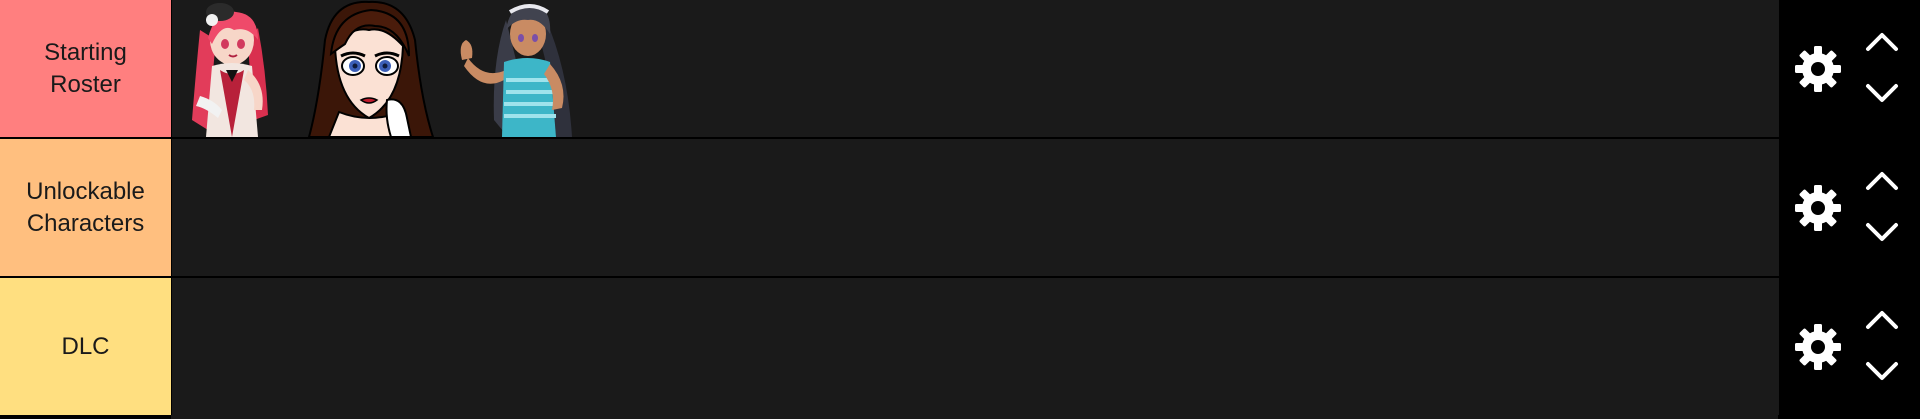 Image resolution: width=1920 pixels, height=419 pixels. I want to click on tier-label: DLC, so click(85, 346).